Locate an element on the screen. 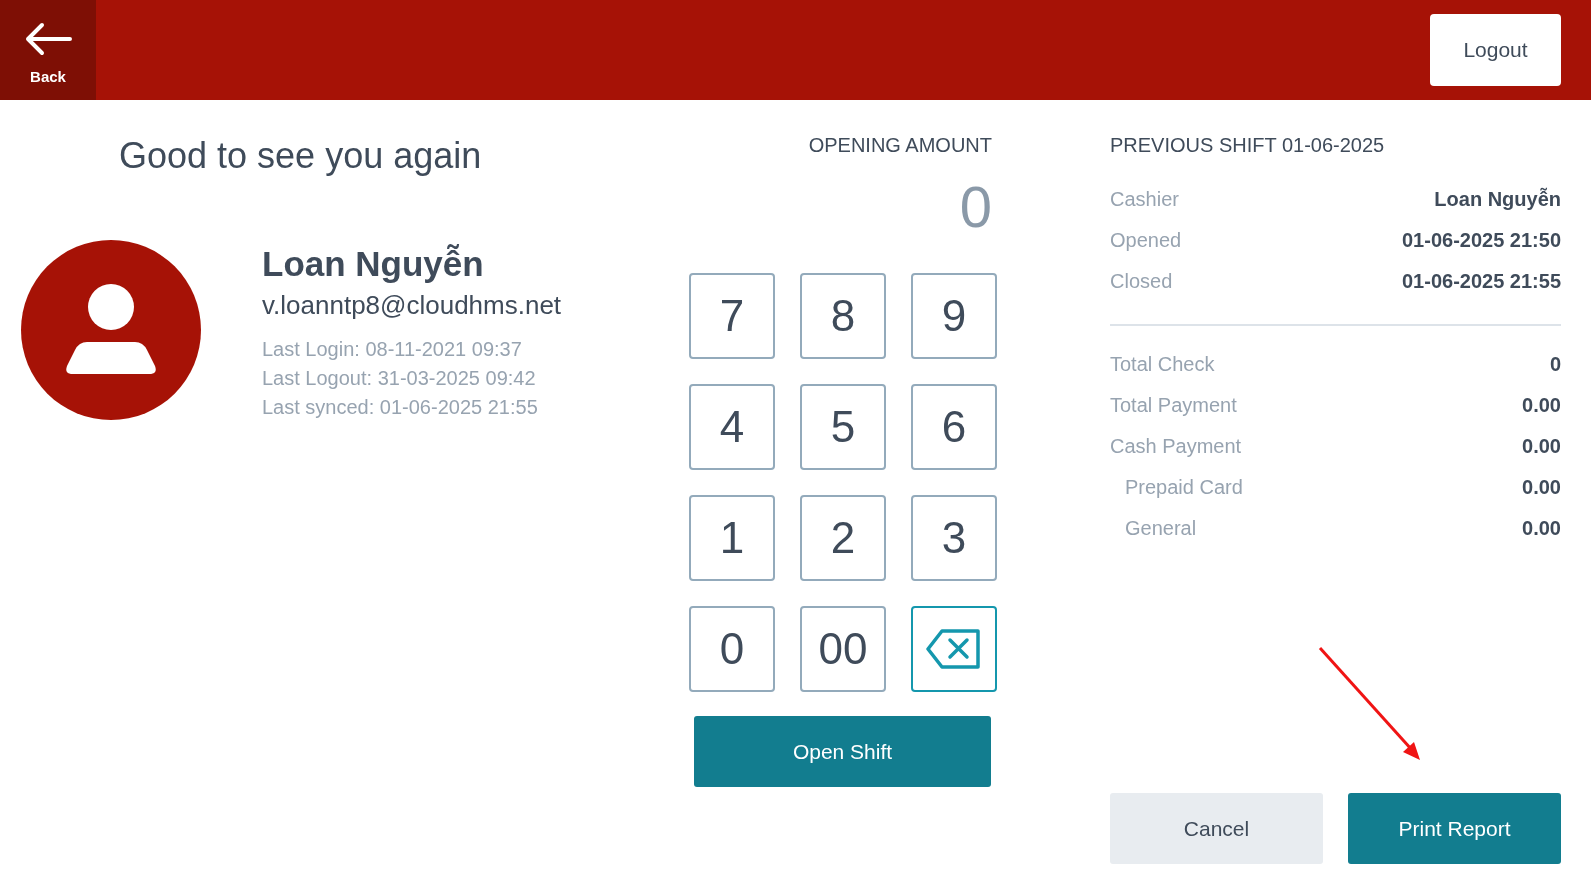 Image resolution: width=1591 pixels, height=888 pixels. keypad-key: 7 is located at coordinates (732, 316).